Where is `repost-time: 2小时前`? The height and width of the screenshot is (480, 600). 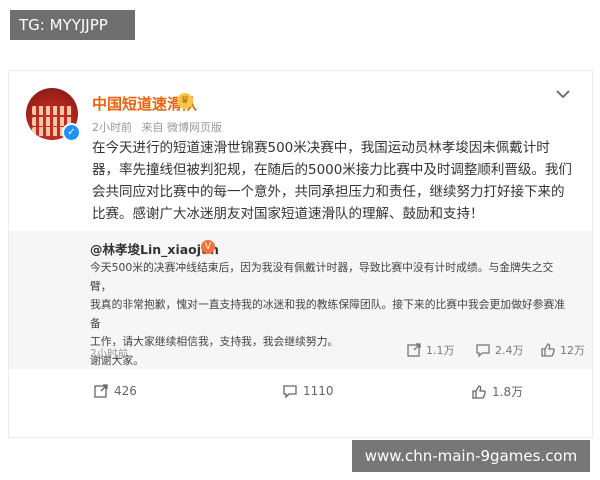 repost-time: 2小时前 is located at coordinates (109, 353).